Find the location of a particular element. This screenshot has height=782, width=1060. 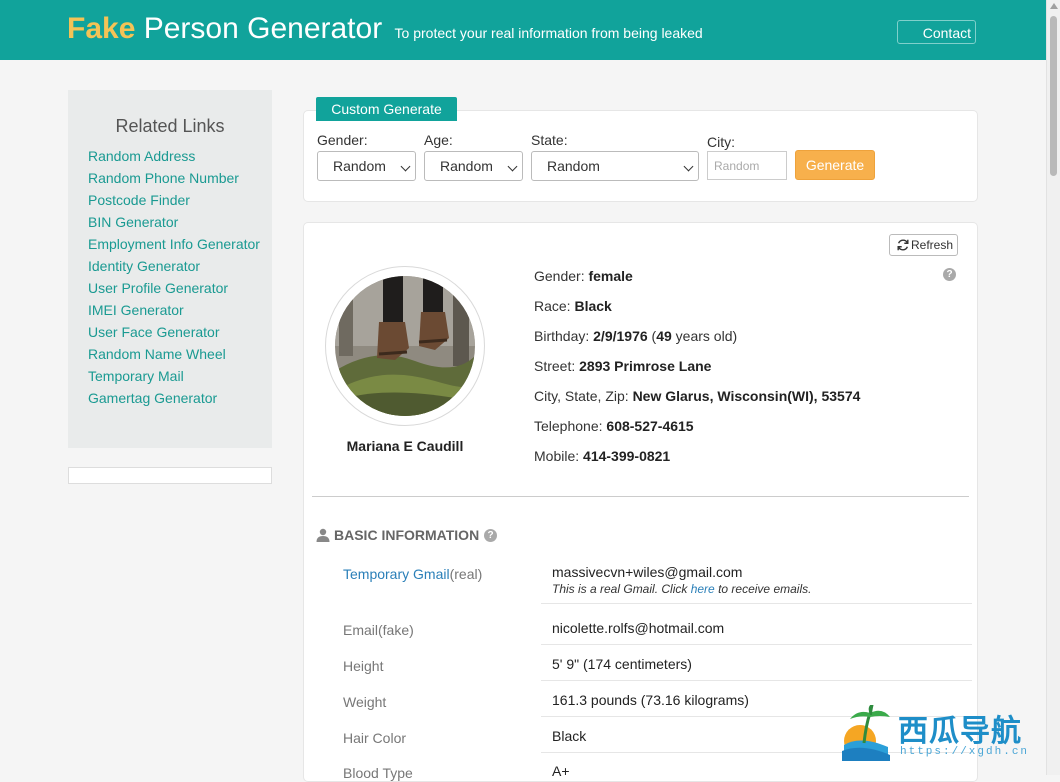

gmail-note-suffix: to receive emails. is located at coordinates (765, 589).